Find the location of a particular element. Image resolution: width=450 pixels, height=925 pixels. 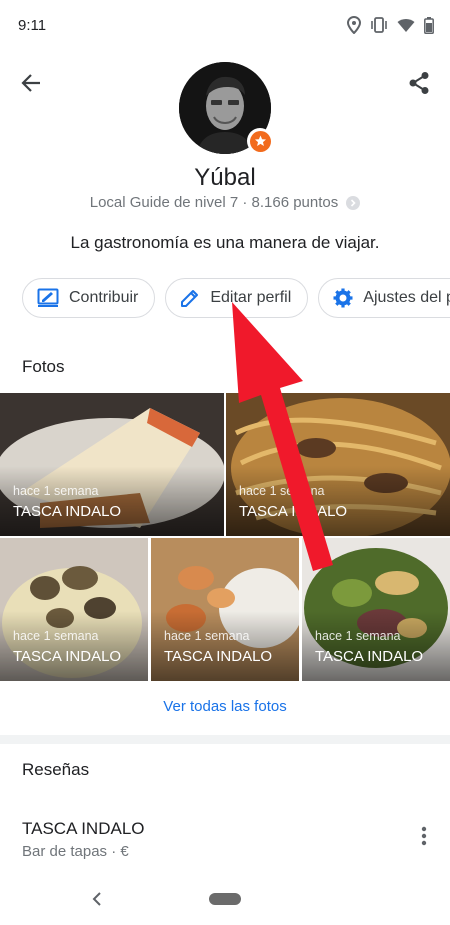

local-guide-star-icon is located at coordinates (260, 141).